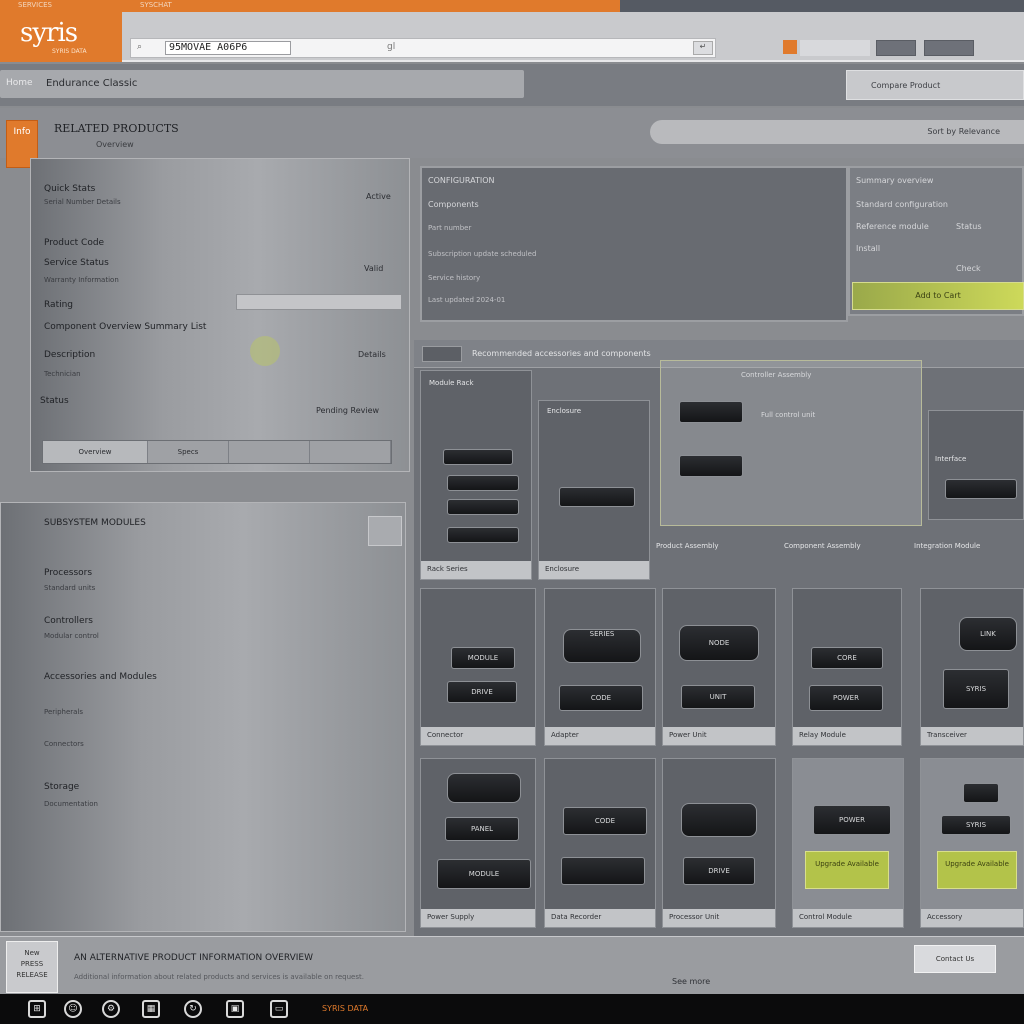 Image resolution: width=1024 pixels, height=1024 pixels. I want to click on product-card: DRIVE Processor Unit, so click(719, 843).